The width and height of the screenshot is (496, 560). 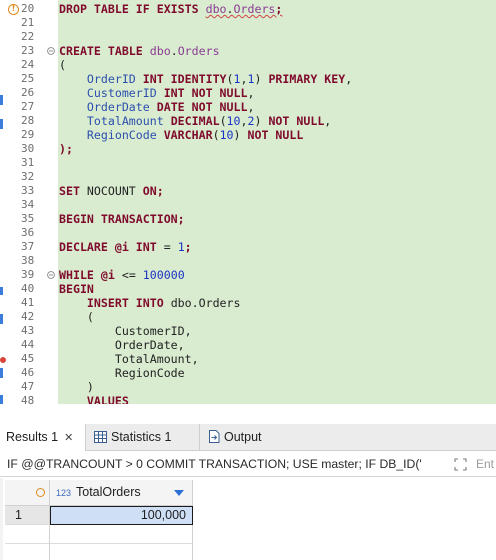 I want to click on numeric-type-icon: 123, so click(x=64, y=493).